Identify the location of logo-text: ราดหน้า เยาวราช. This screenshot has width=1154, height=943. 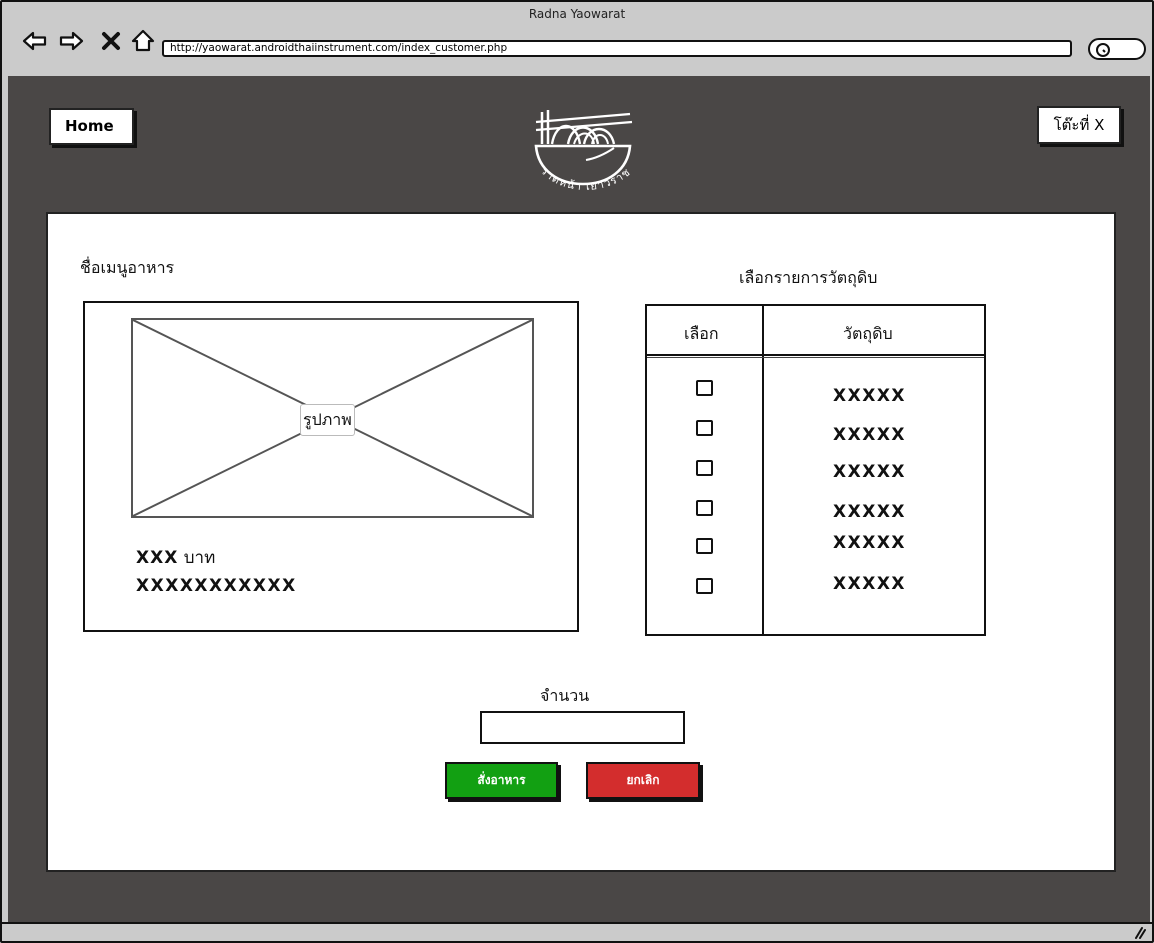
(585, 178).